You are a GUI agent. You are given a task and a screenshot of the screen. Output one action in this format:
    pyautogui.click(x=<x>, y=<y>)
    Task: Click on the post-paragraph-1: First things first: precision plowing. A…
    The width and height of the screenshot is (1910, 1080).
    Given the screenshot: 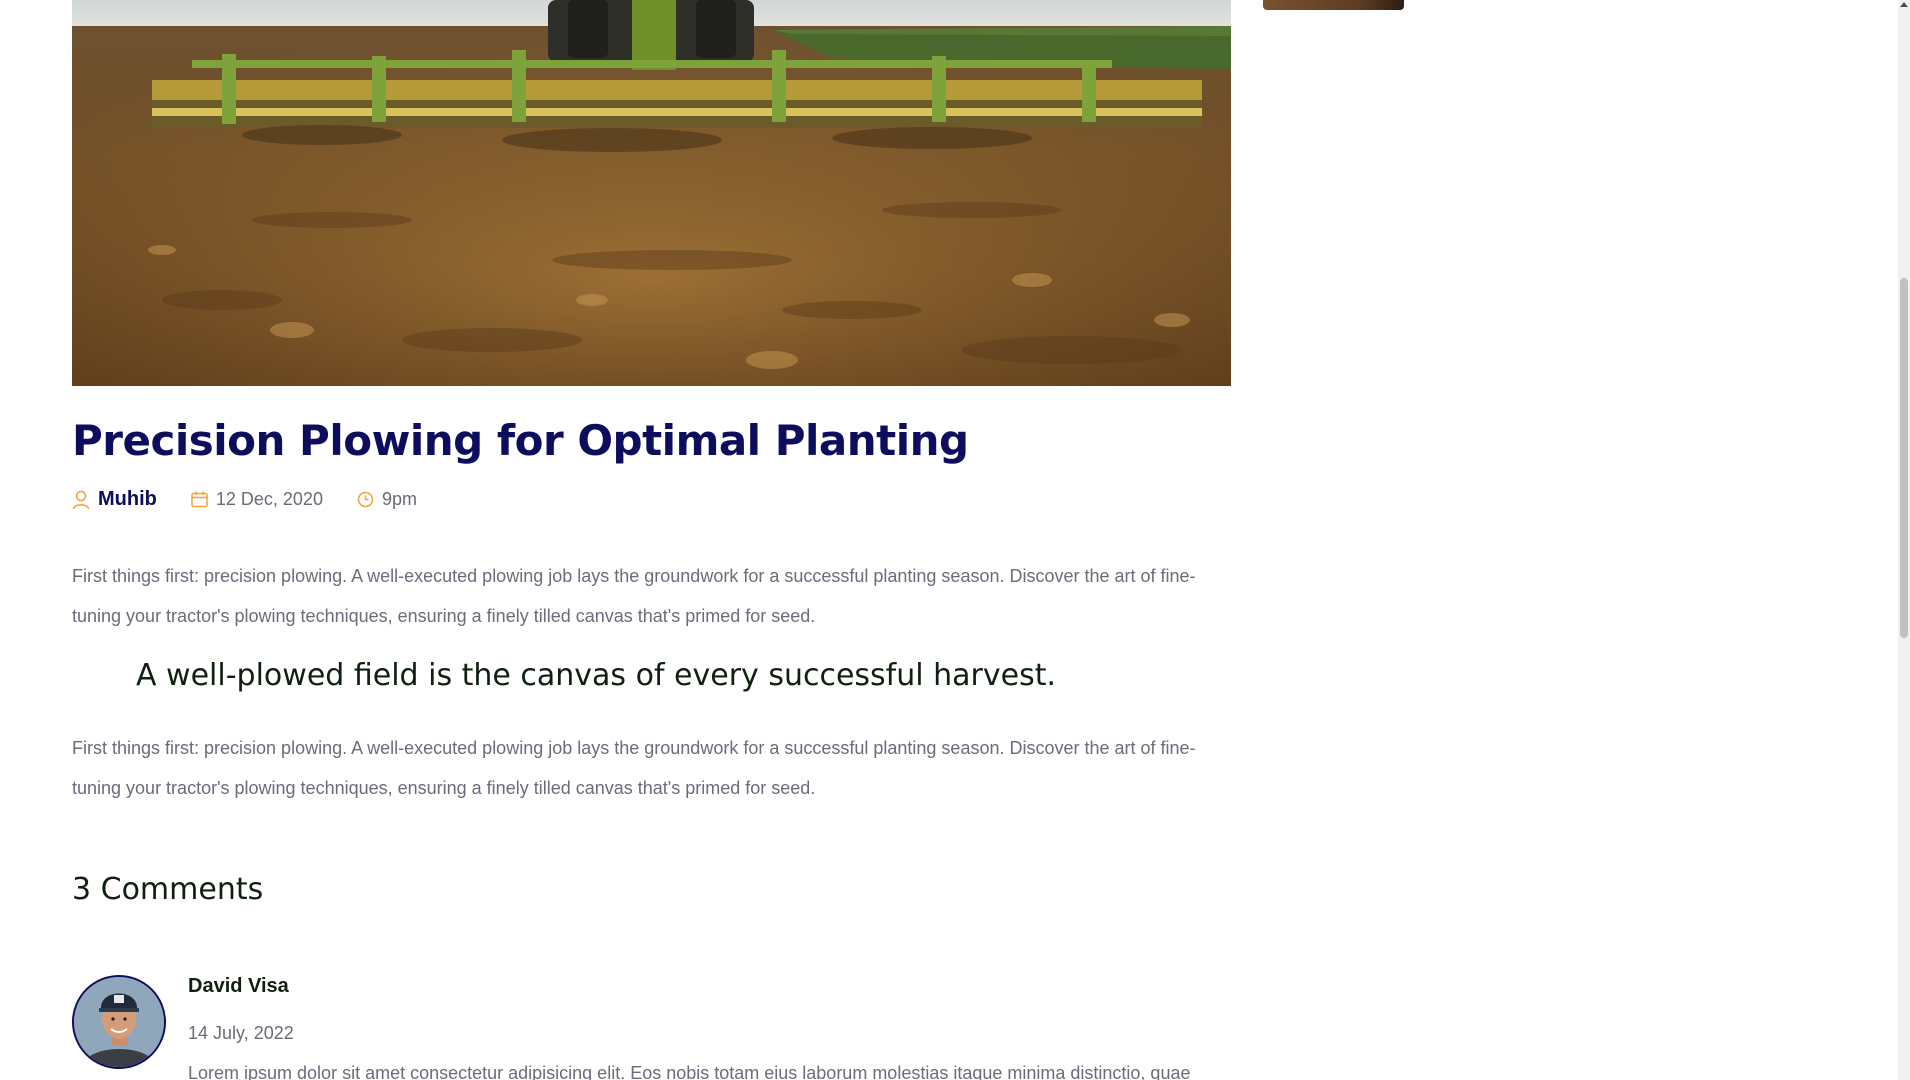 What is the action you would take?
    pyautogui.click(x=634, y=596)
    